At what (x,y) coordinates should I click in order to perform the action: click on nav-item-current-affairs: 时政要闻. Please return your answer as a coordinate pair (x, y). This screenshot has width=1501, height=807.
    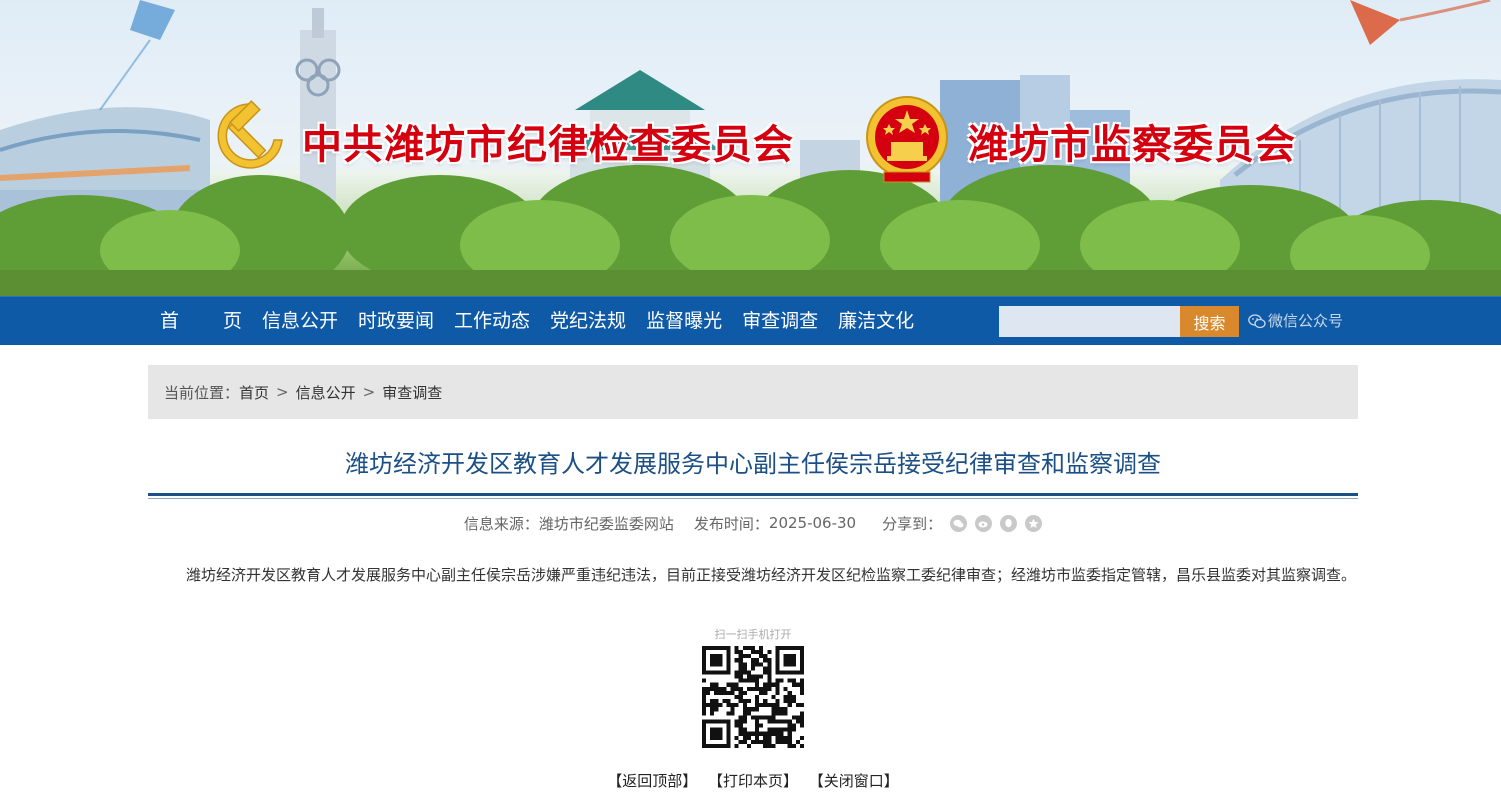
    Looking at the image, I should click on (396, 321).